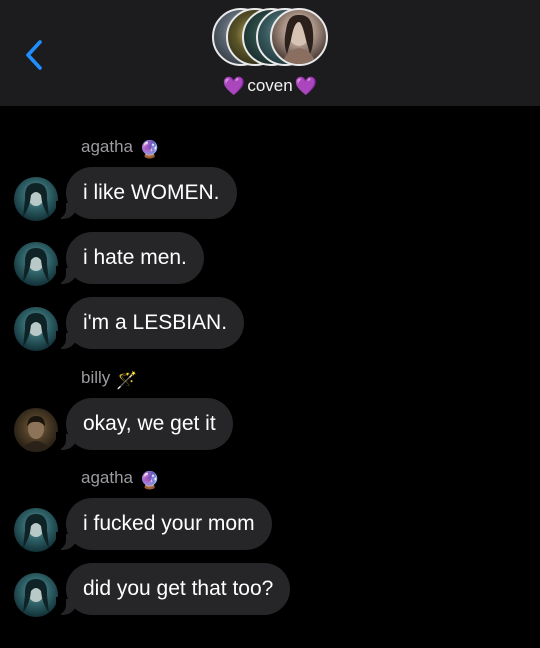 This screenshot has height=648, width=540. I want to click on chevron-left-icon, so click(34, 55).